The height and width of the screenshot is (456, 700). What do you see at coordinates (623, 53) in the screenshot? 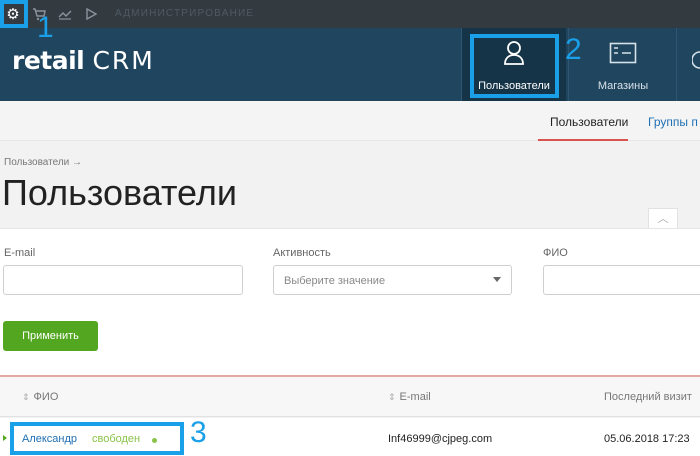
I see `store-icon` at bounding box center [623, 53].